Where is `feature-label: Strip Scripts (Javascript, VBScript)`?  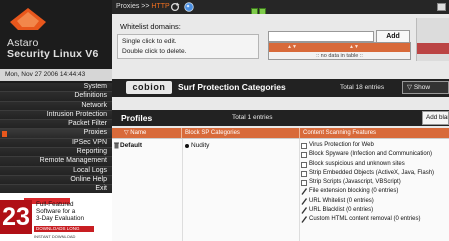 feature-label: Strip Scripts (Javascript, VBScript) is located at coordinates (355, 182).